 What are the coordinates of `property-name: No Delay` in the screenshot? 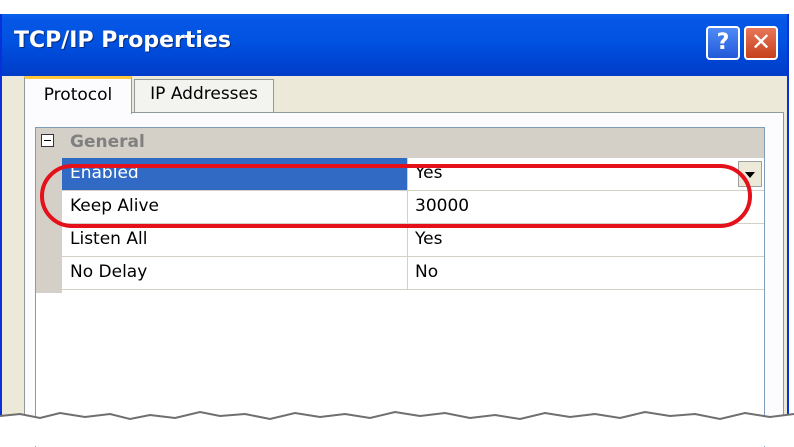 It's located at (235, 273).